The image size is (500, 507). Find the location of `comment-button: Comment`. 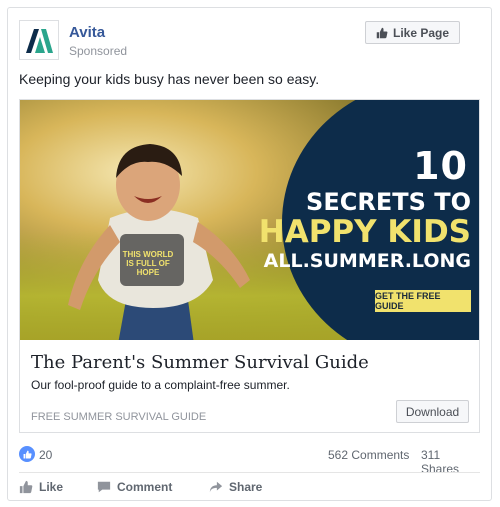

comment-button: Comment is located at coordinates (134, 487).